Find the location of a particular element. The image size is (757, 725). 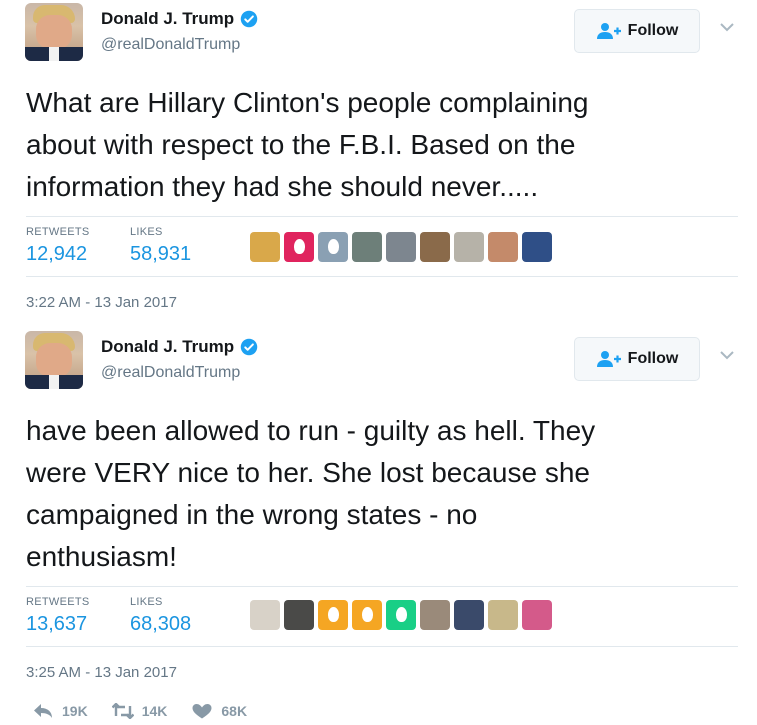

tweet-actions: 19K 14K 68K is located at coordinates (139, 711).